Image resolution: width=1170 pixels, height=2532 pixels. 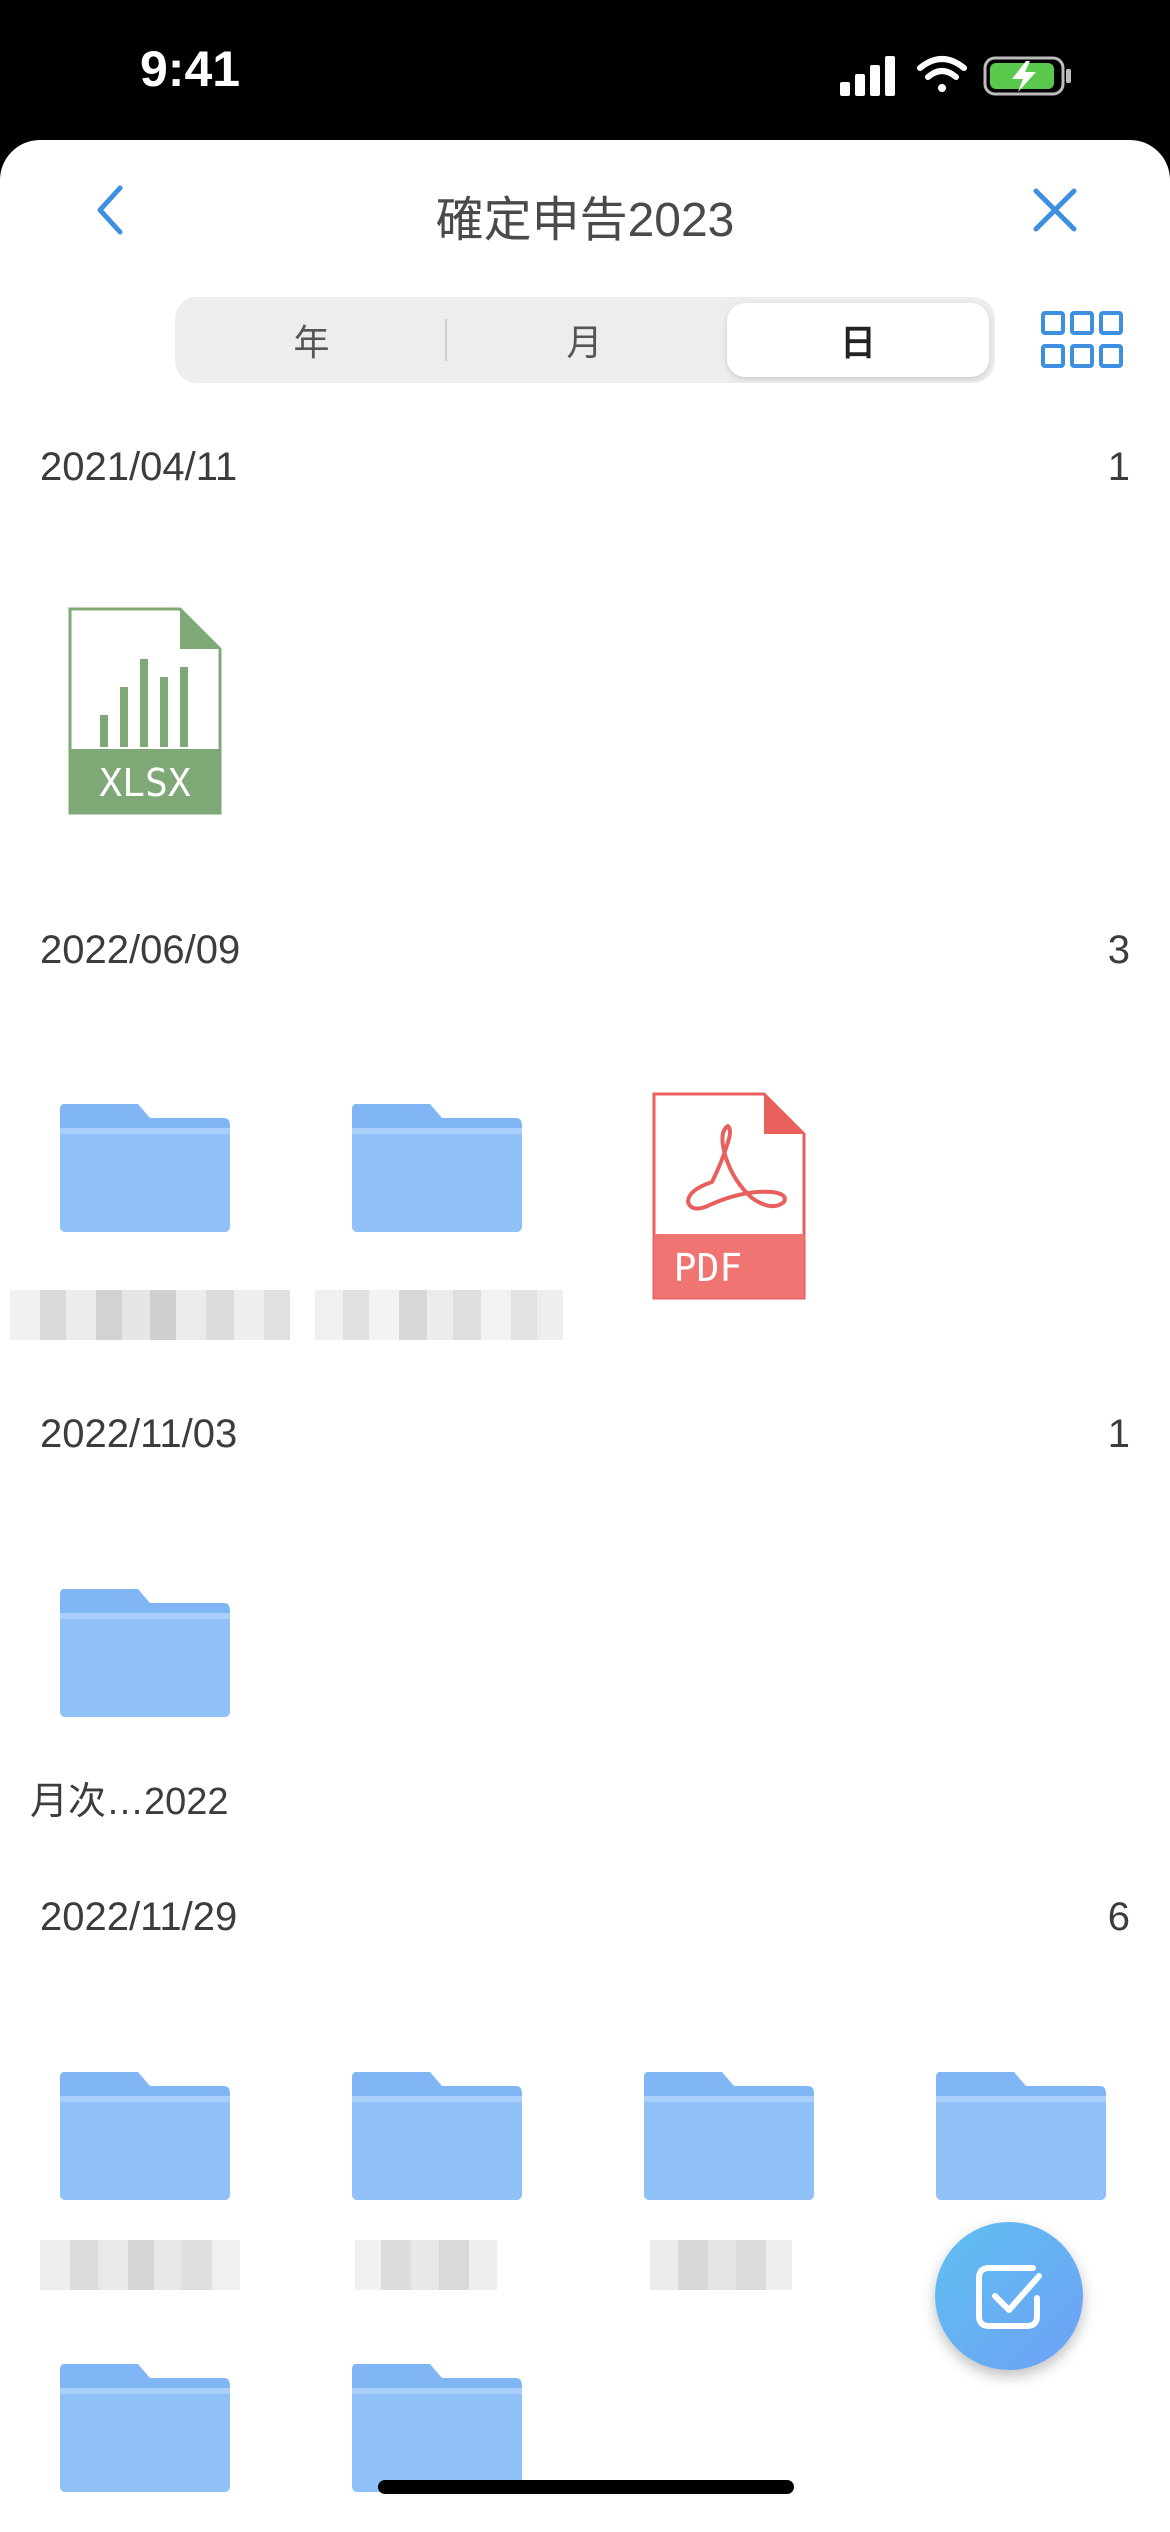 What do you see at coordinates (1082, 340) in the screenshot?
I see `grid-view-icon` at bounding box center [1082, 340].